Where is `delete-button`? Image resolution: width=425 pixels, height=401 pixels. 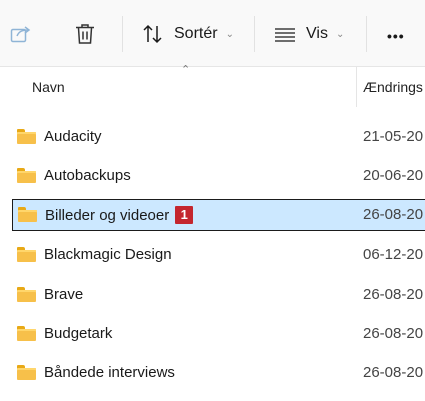 delete-button is located at coordinates (85, 34).